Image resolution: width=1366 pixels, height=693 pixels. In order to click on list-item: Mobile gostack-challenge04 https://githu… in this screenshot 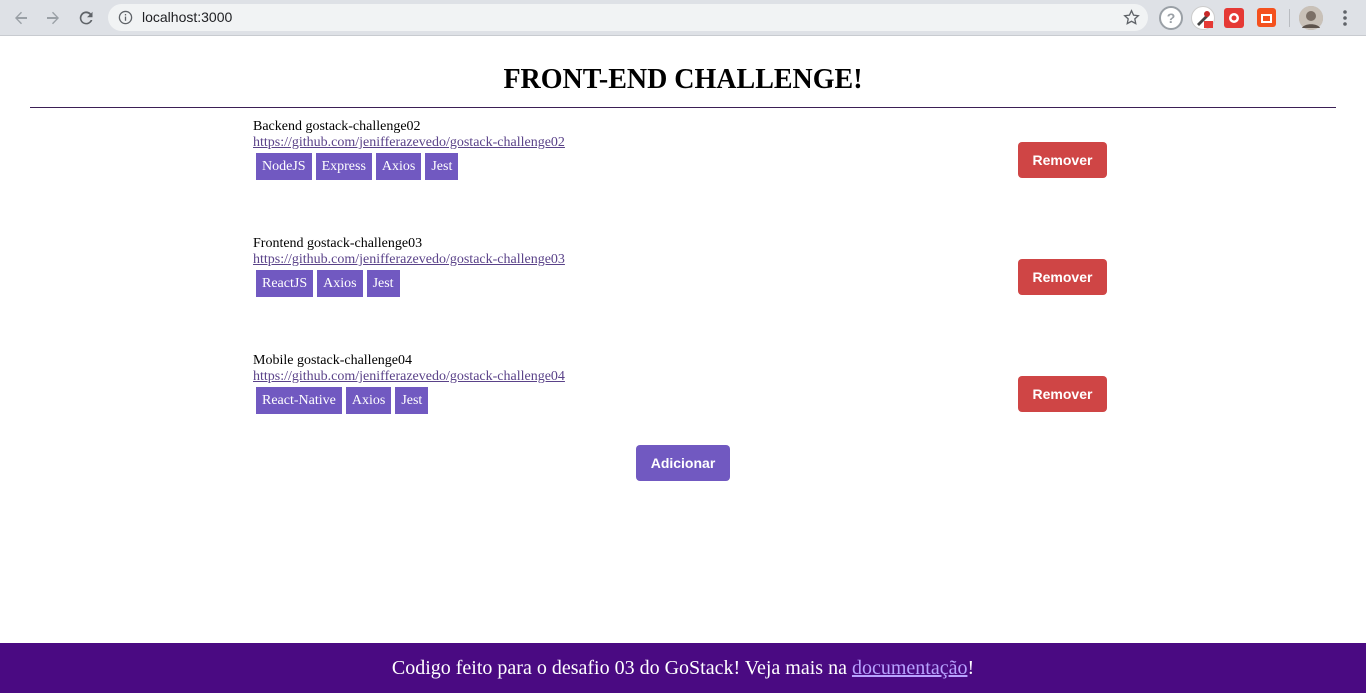, I will do `click(683, 393)`.